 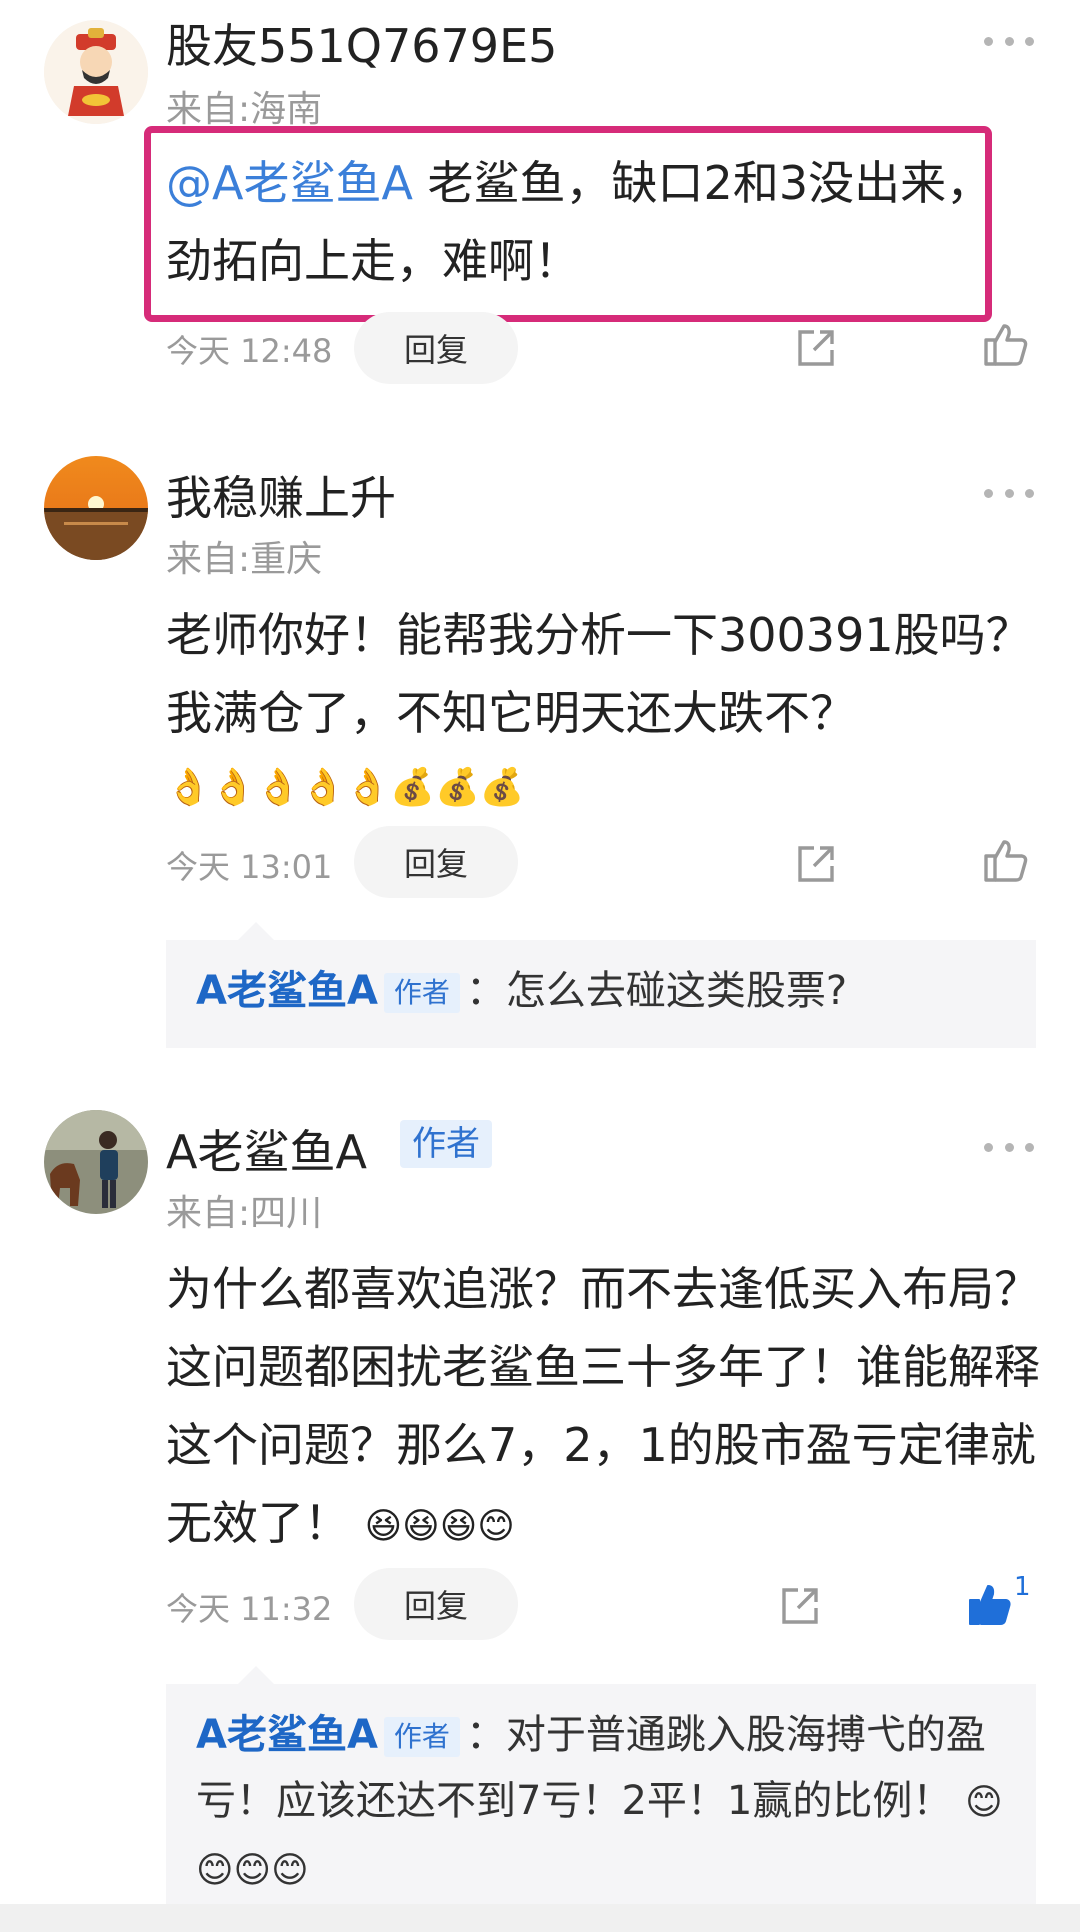 What do you see at coordinates (244, 109) in the screenshot?
I see `location-label: 来自:海南` at bounding box center [244, 109].